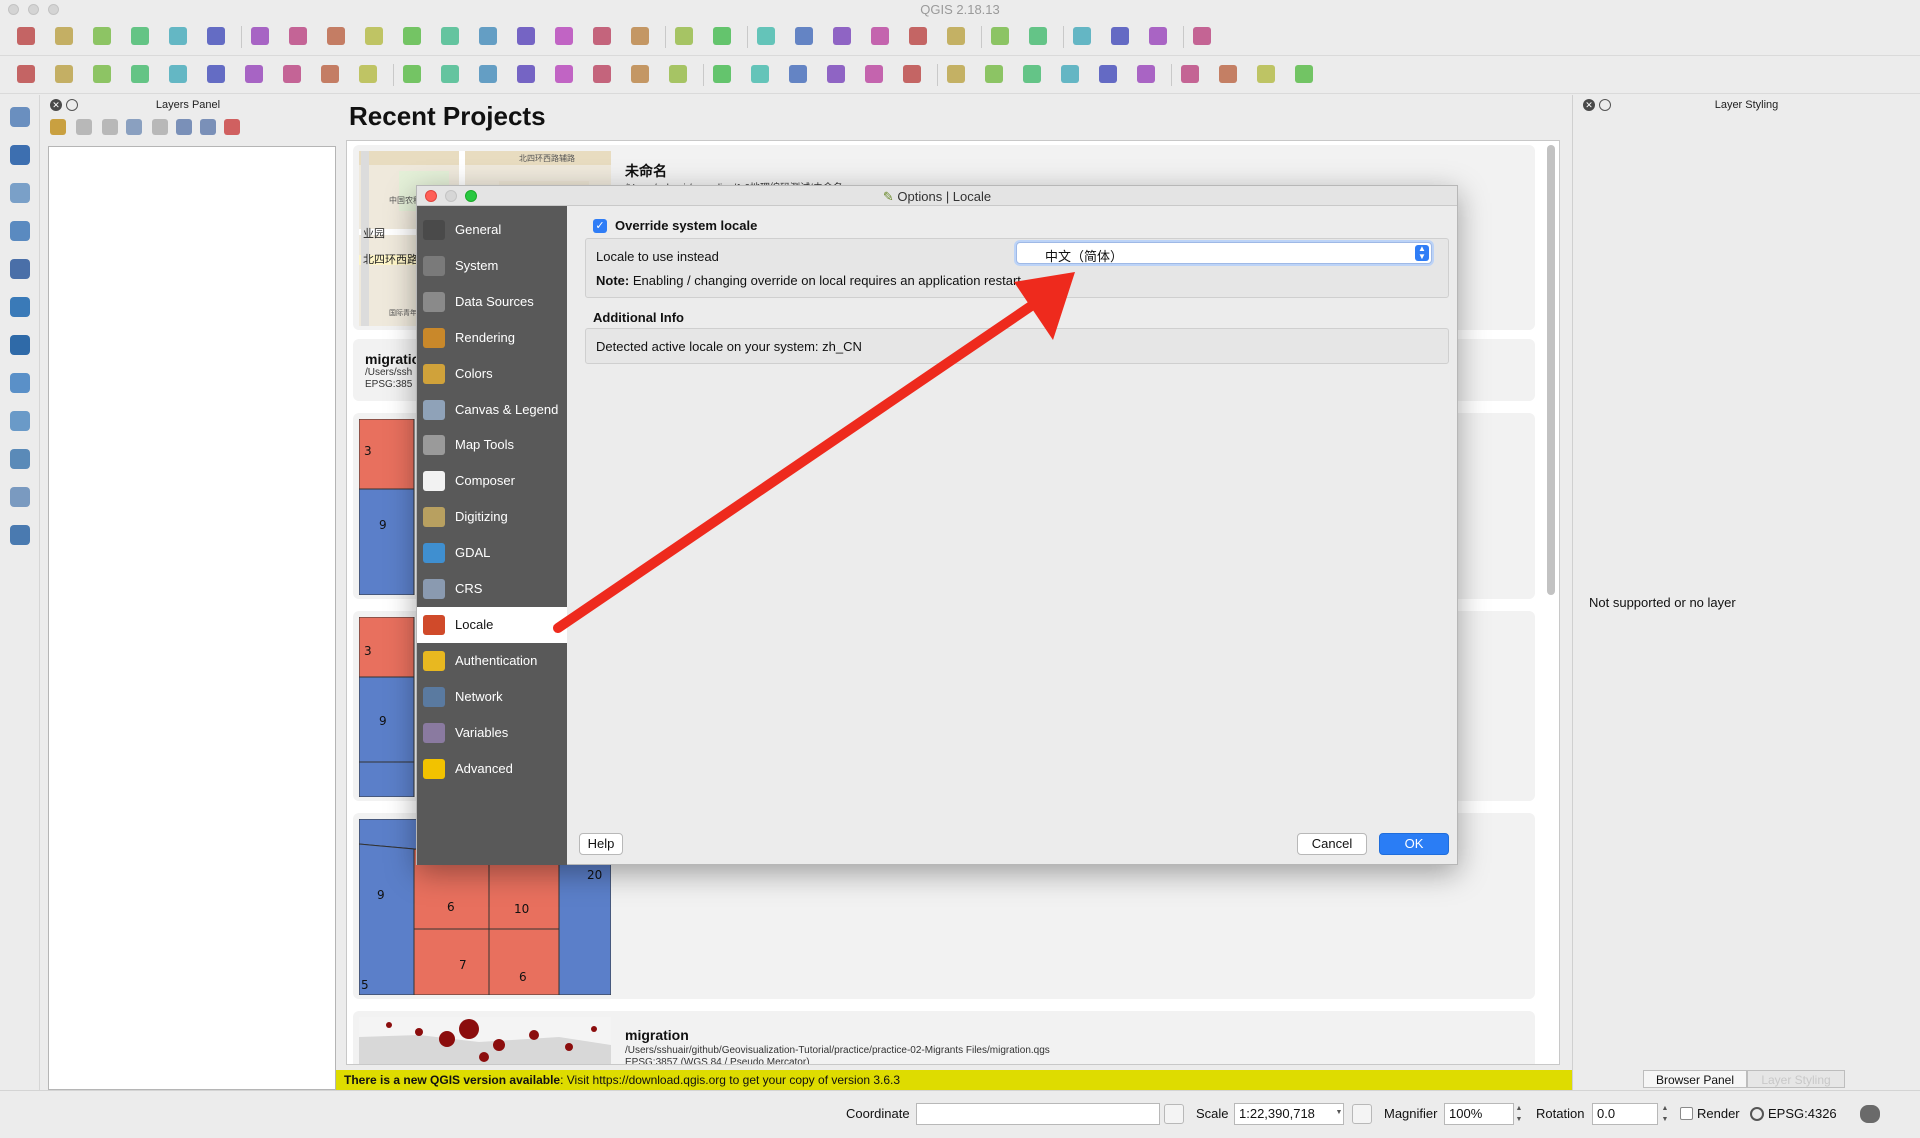 Image resolution: width=1920 pixels, height=1138 pixels. I want to click on layers-tree, so click(192, 618).